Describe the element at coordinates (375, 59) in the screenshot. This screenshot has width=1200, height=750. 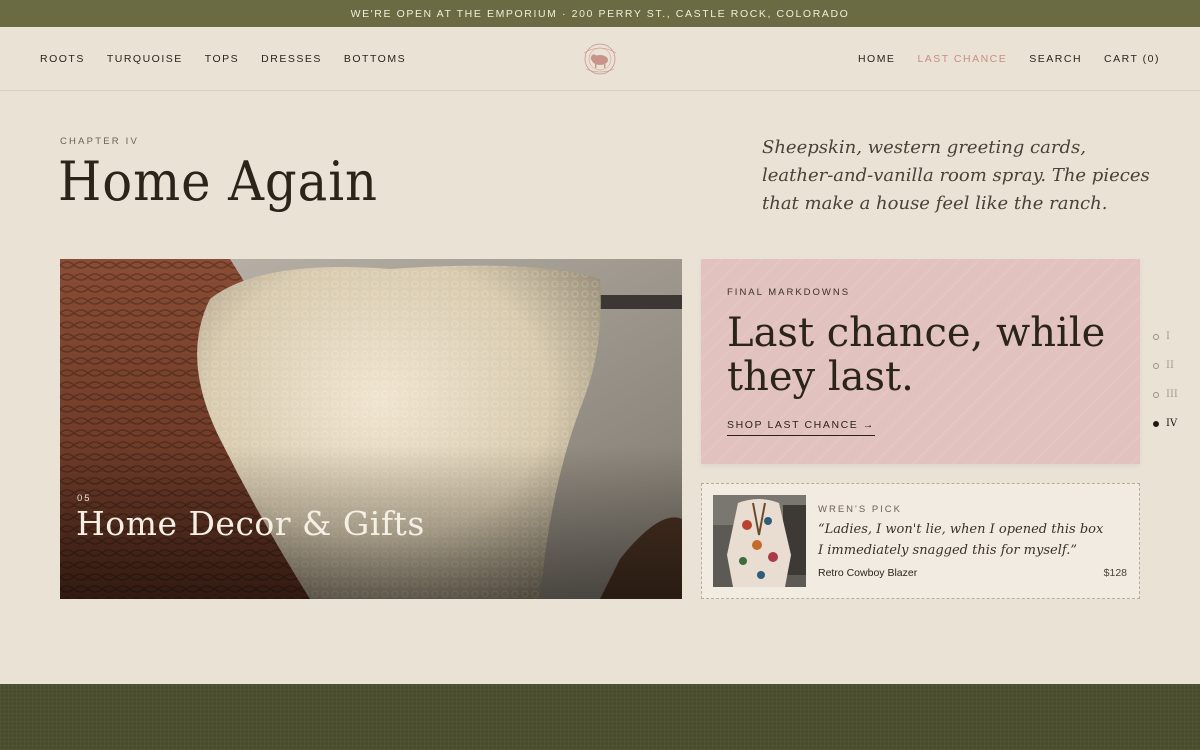
I see `nav-bottoms: BOTTOMS` at that location.